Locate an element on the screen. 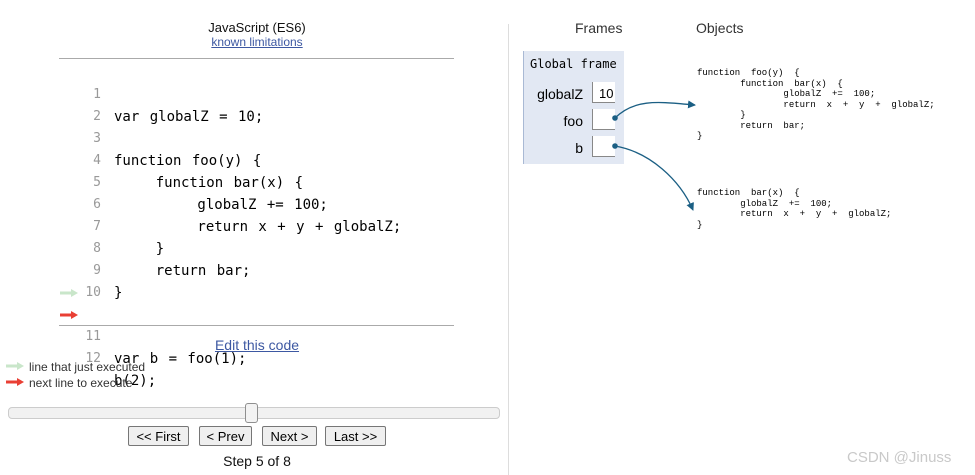 The width and height of the screenshot is (975, 475). code-line: 4 function bar(x) { is located at coordinates (256, 159).